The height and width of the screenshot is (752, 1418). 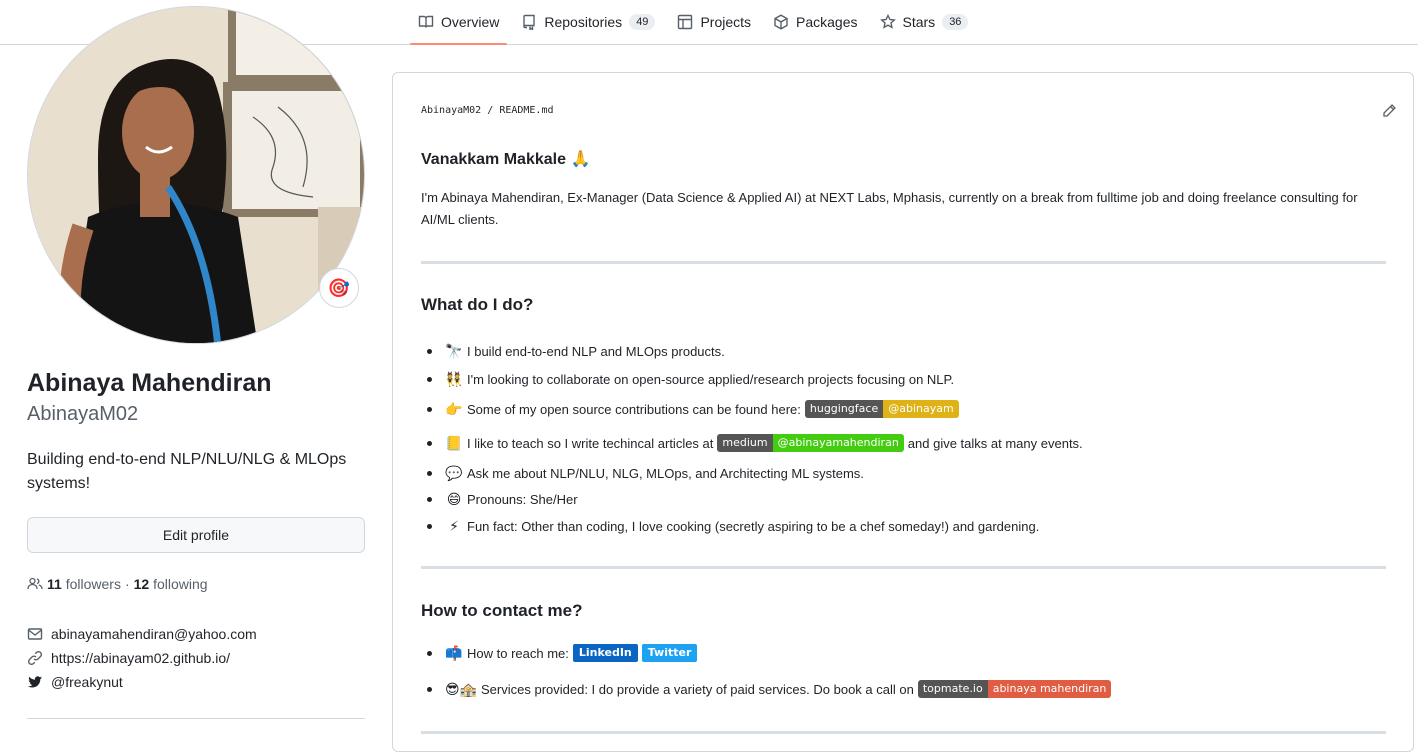 What do you see at coordinates (766, 653) in the screenshot?
I see `list-item: 📫 How to reach me: LinkedIn Twitter` at bounding box center [766, 653].